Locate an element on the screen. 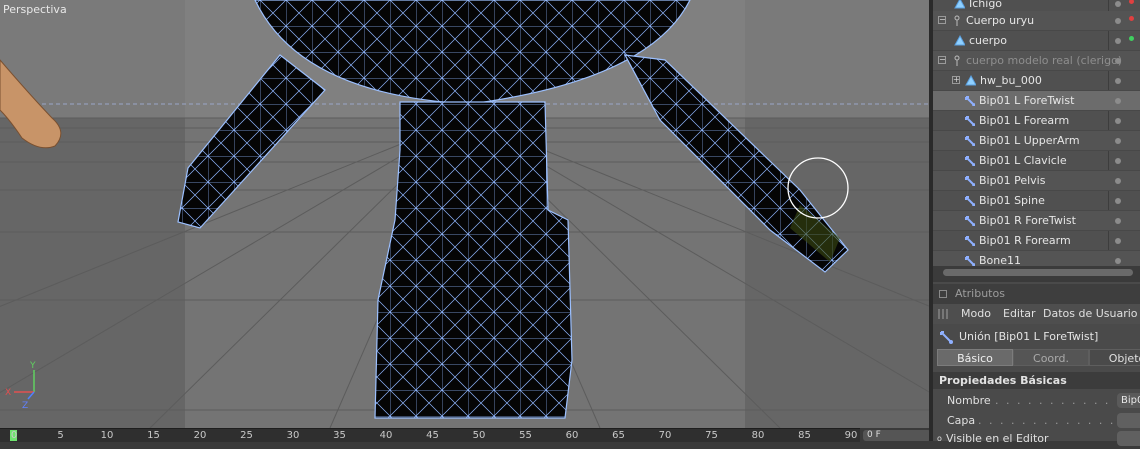 This screenshot has width=1140, height=449. tab-basico: Básico is located at coordinates (975, 357).